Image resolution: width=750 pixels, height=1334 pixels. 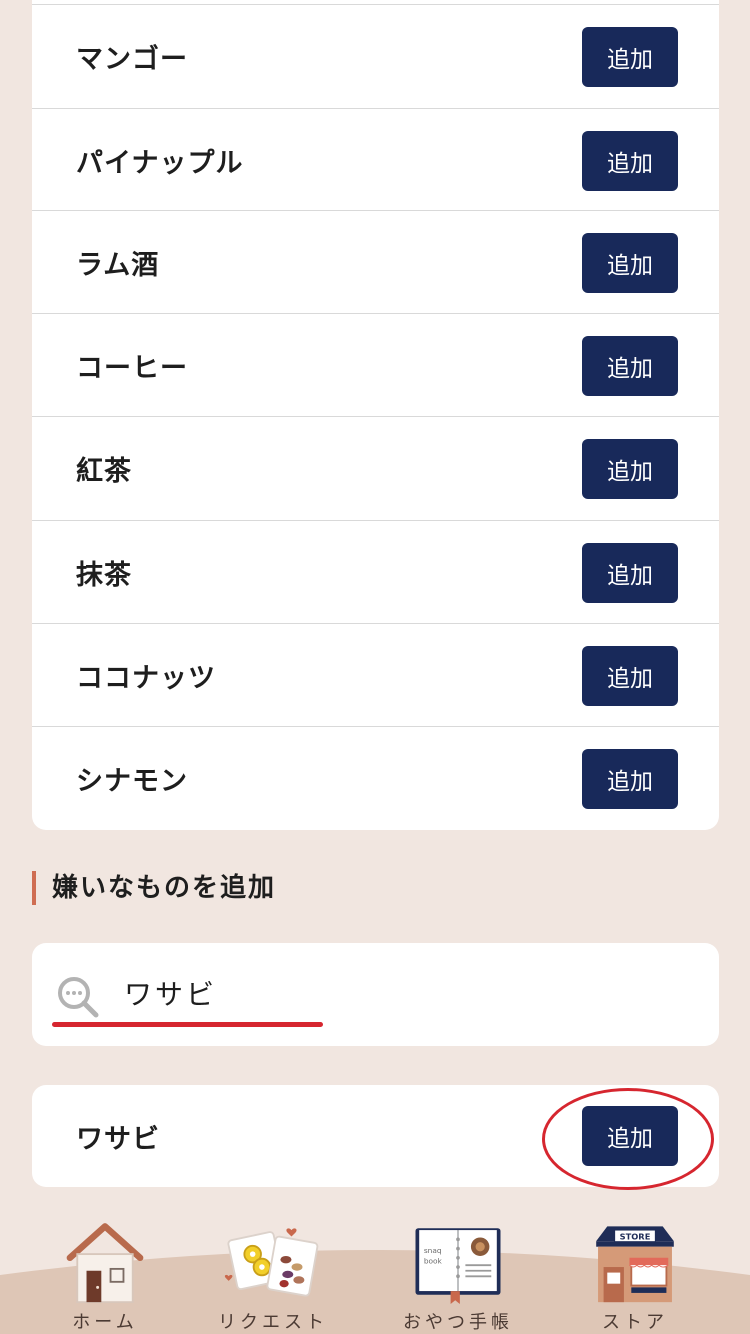 I want to click on store-sign-text: STORE, so click(x=635, y=1236).